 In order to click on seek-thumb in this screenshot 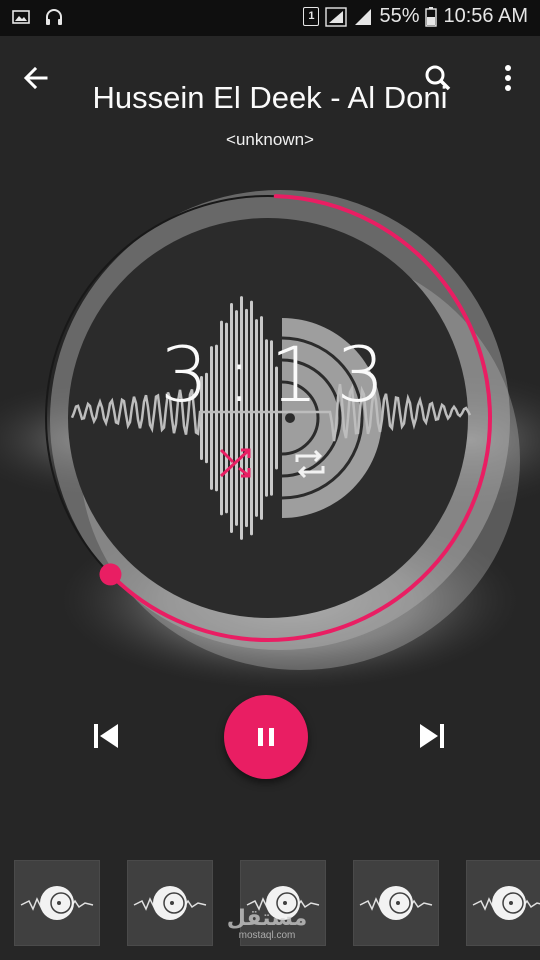, I will do `click(110, 574)`.